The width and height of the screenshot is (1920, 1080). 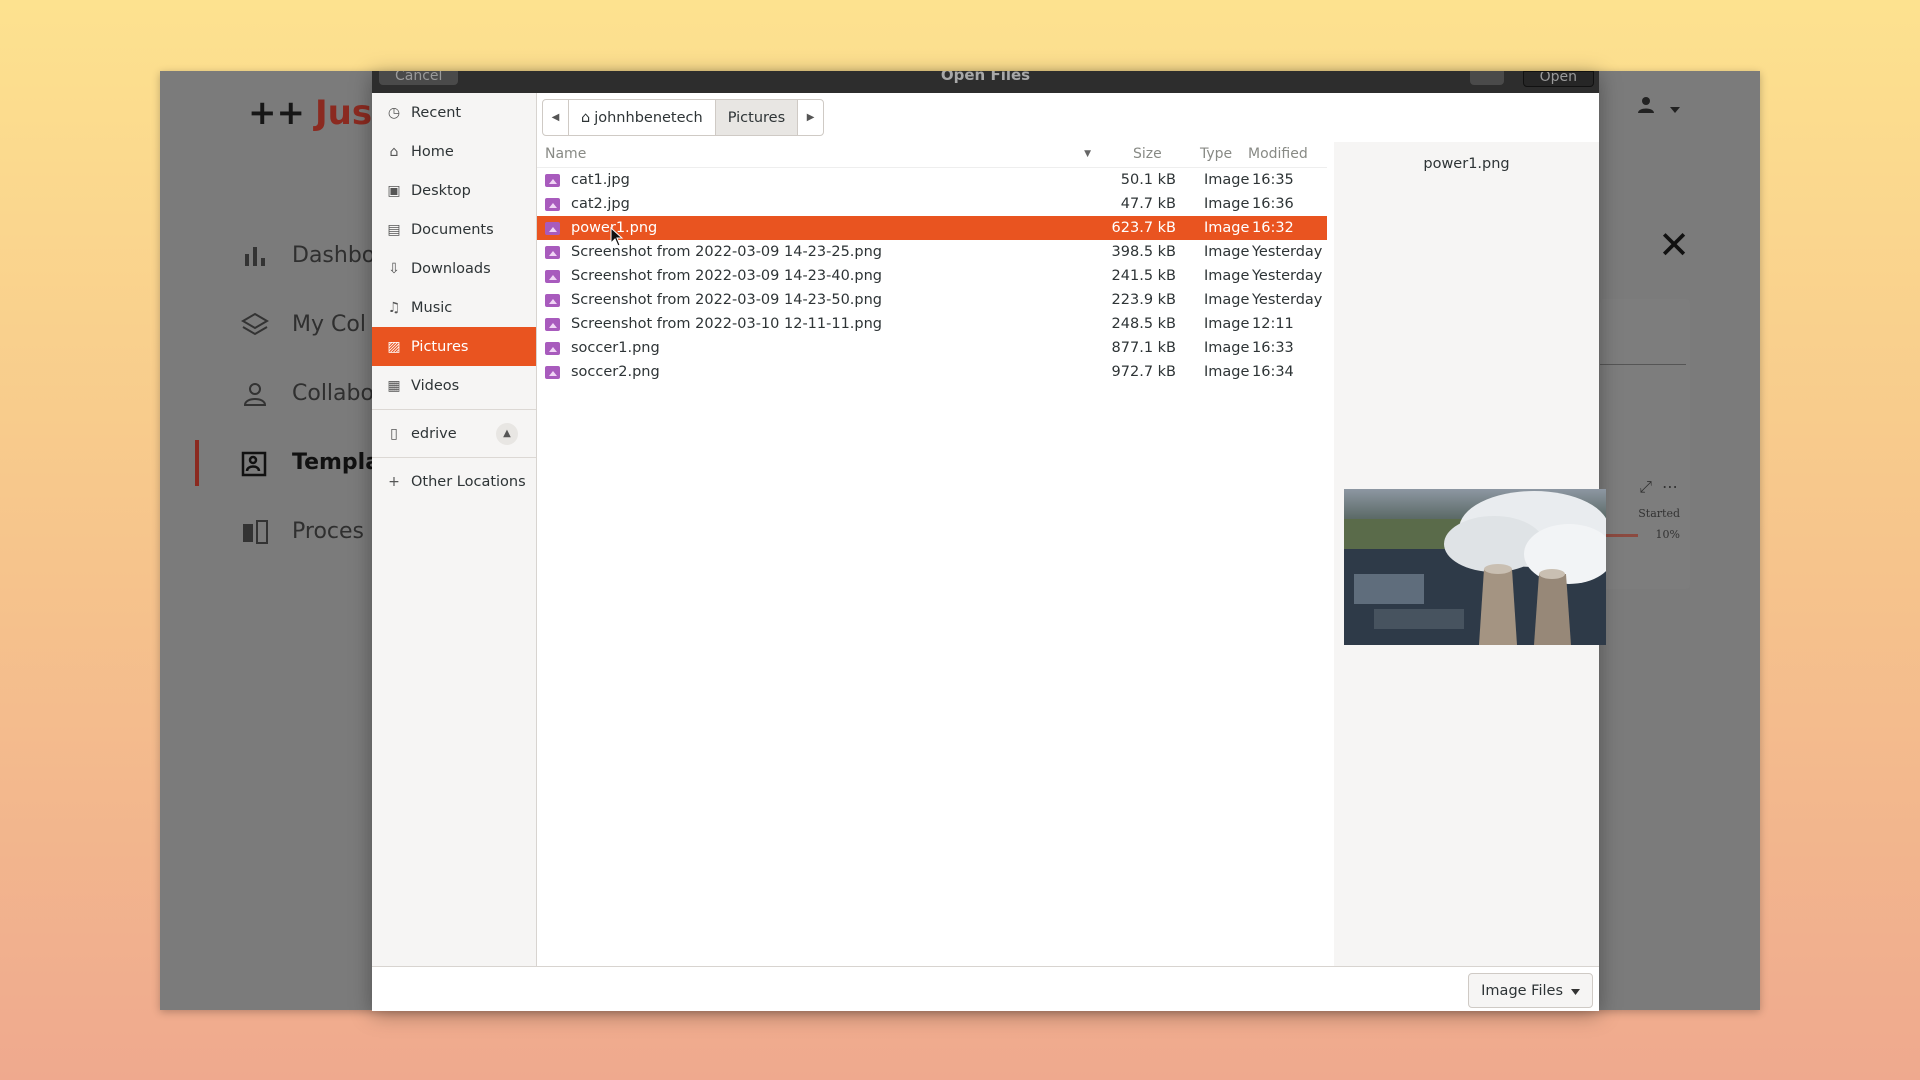 I want to click on file-size: 877.1 kB, so click(x=1143, y=348).